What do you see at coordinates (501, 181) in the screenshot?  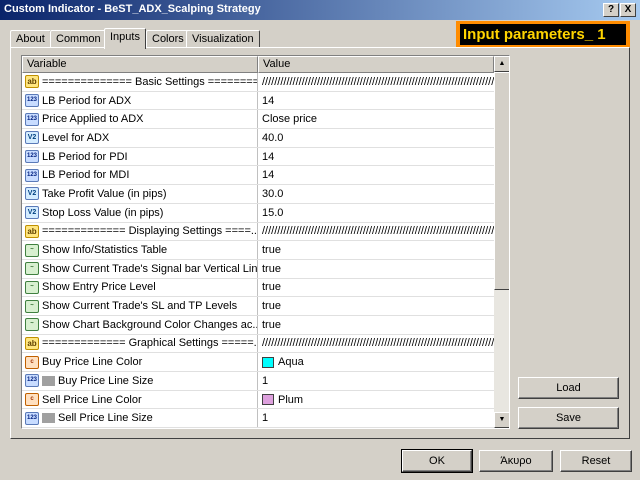 I see `scroll-thumb` at bounding box center [501, 181].